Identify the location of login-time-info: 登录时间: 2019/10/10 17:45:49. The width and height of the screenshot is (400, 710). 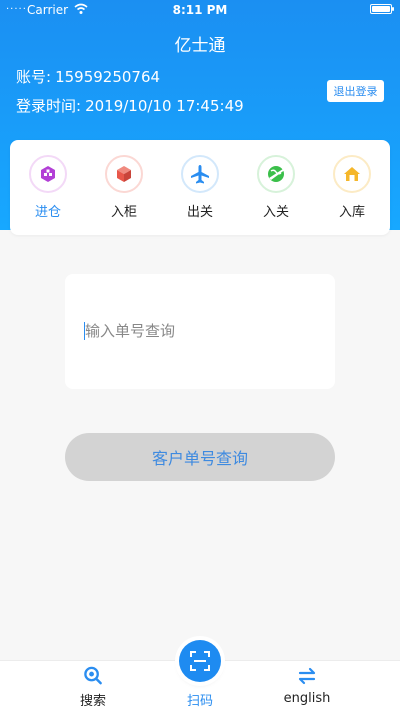
(132, 105).